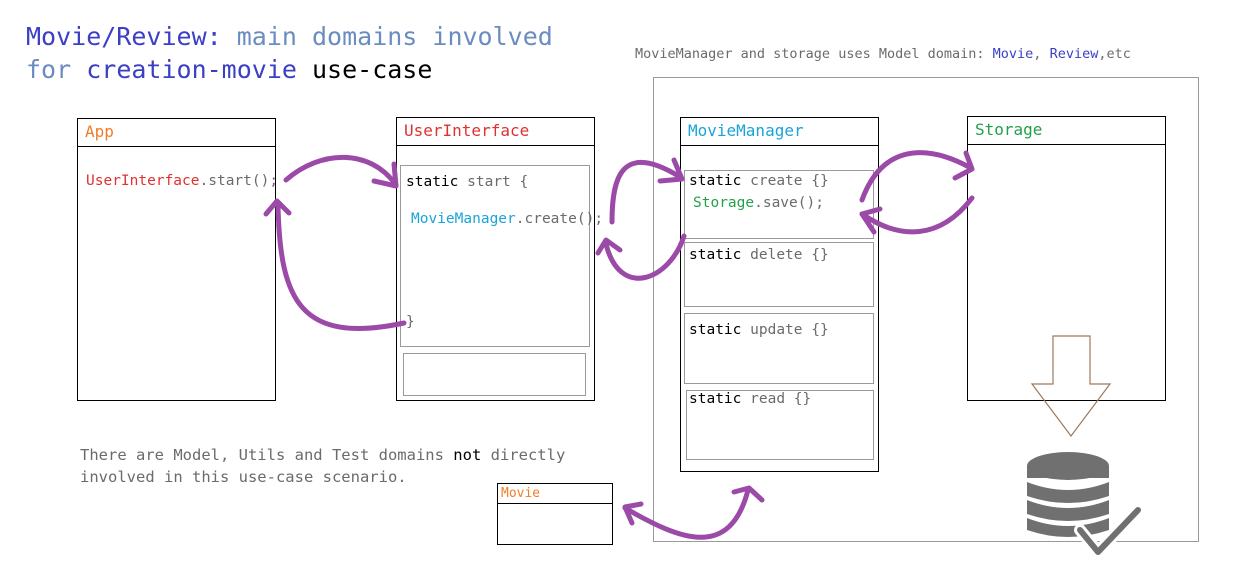 The image size is (1242, 568). I want to click on database-check-icon, so click(1085, 505).